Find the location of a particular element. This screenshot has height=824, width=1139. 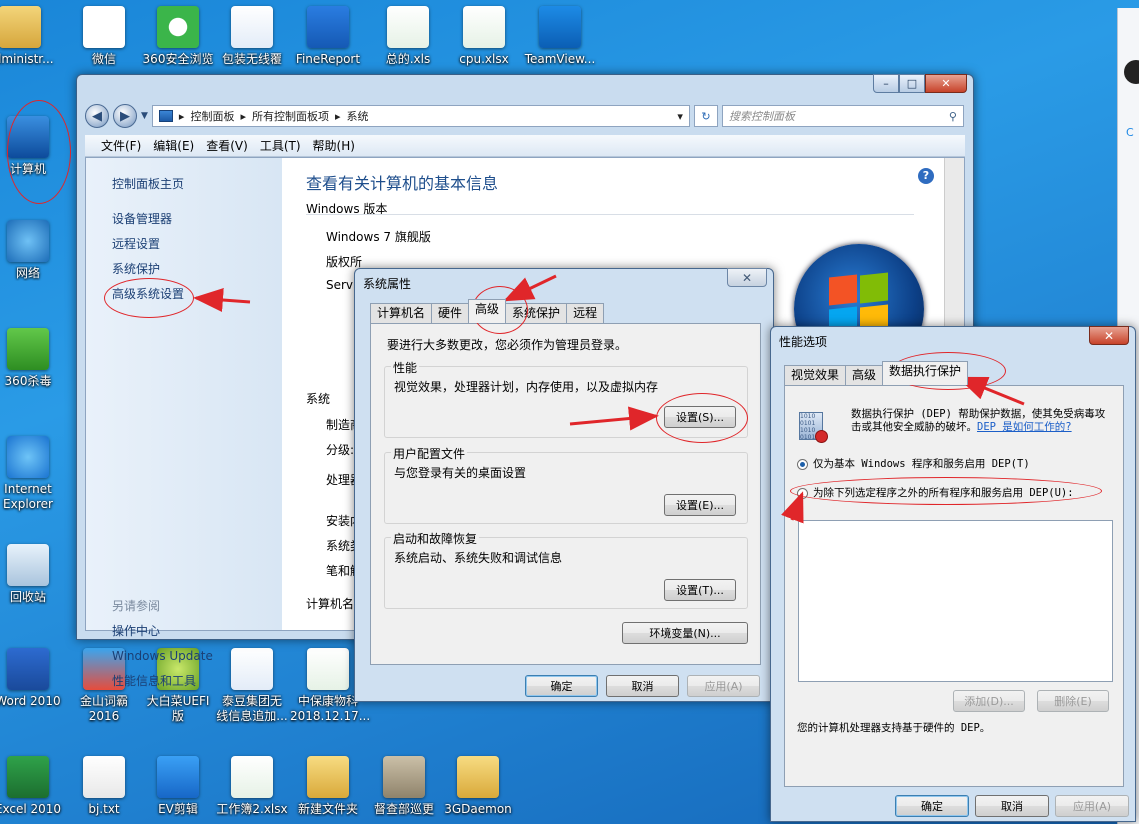

computer-name-label: 计算机名 is located at coordinates (330, 604).